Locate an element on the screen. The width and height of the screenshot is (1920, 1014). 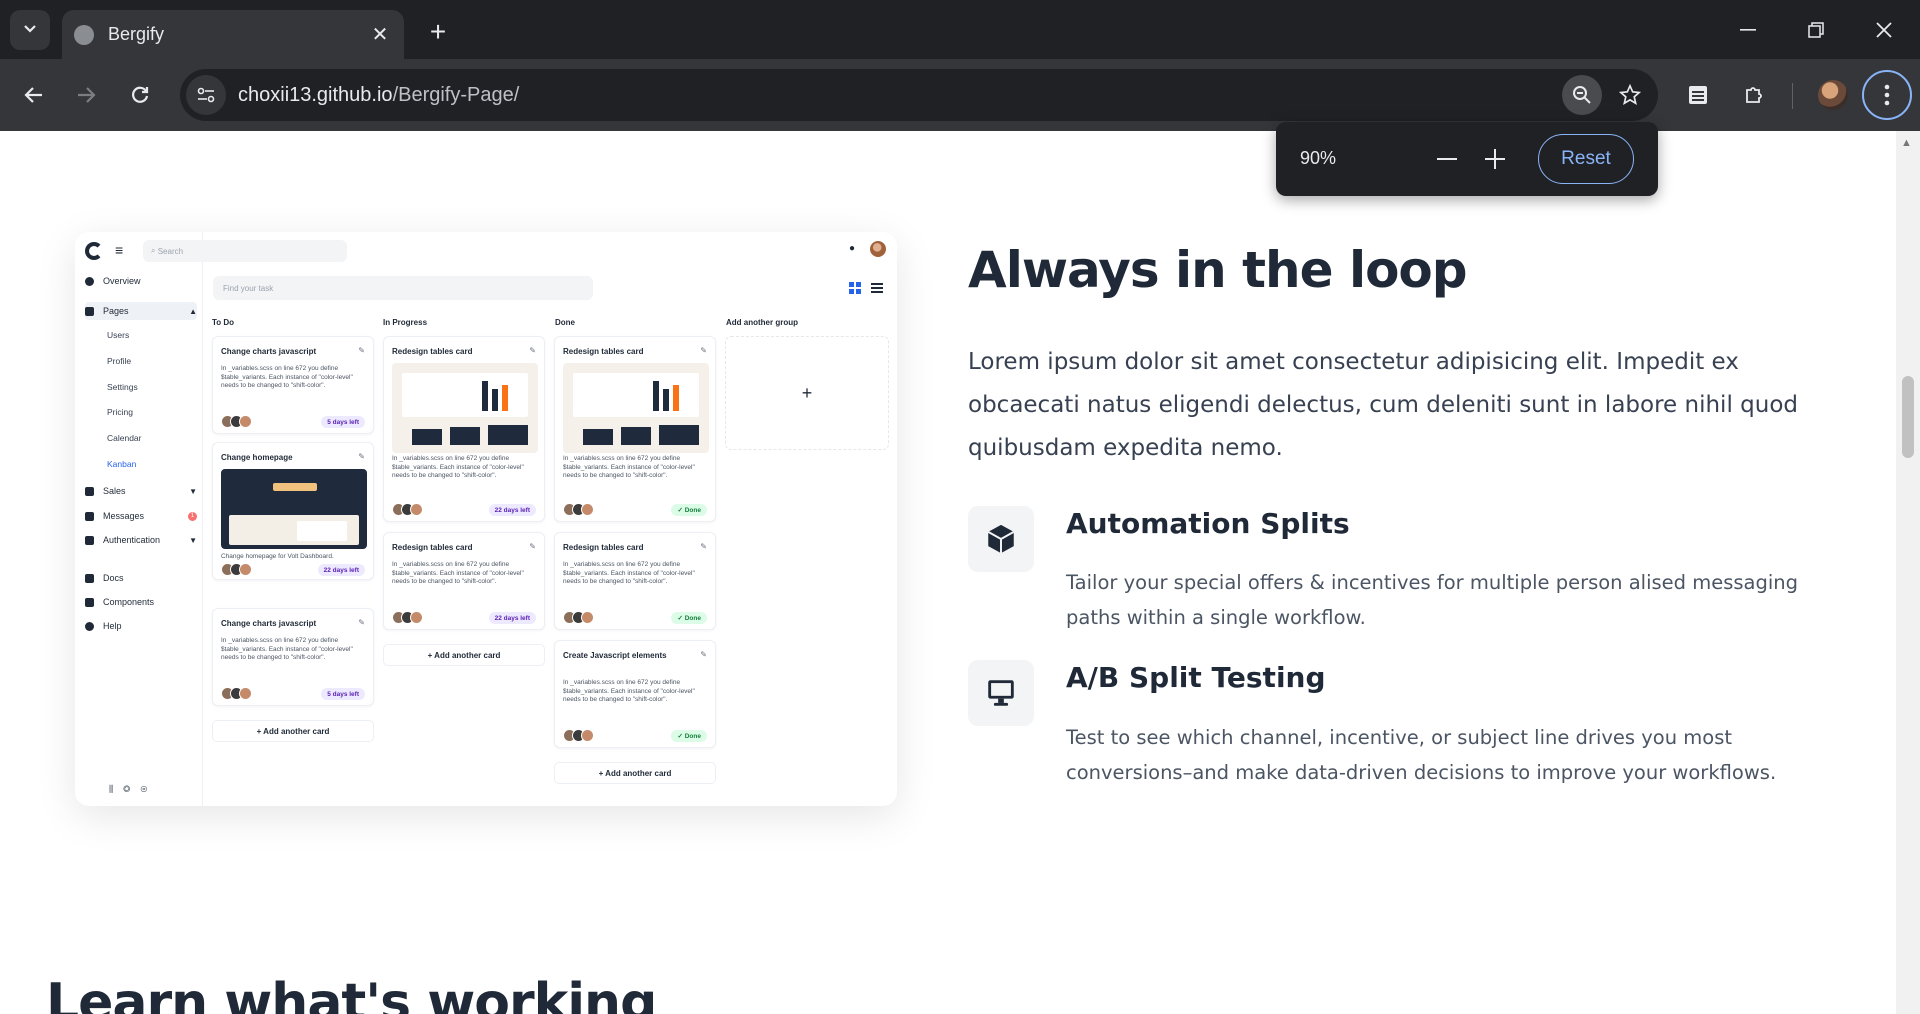
mock-nav-overview: Overview is located at coordinates (141, 281).